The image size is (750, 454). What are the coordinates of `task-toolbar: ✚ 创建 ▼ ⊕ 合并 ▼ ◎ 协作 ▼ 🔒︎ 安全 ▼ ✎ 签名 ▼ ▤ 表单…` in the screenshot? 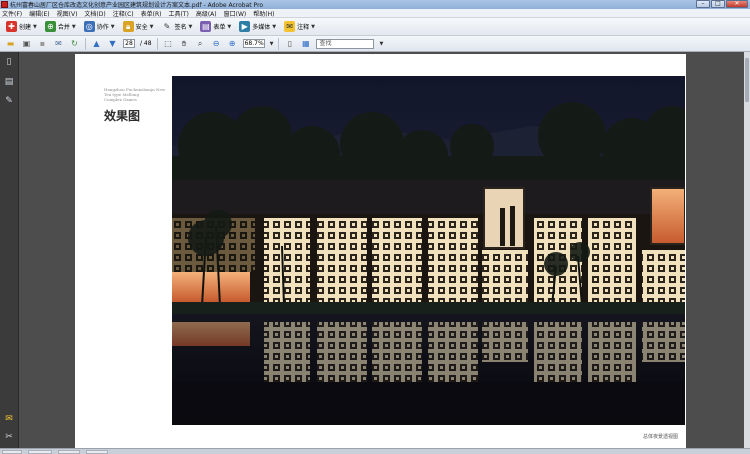 It's located at (375, 27).